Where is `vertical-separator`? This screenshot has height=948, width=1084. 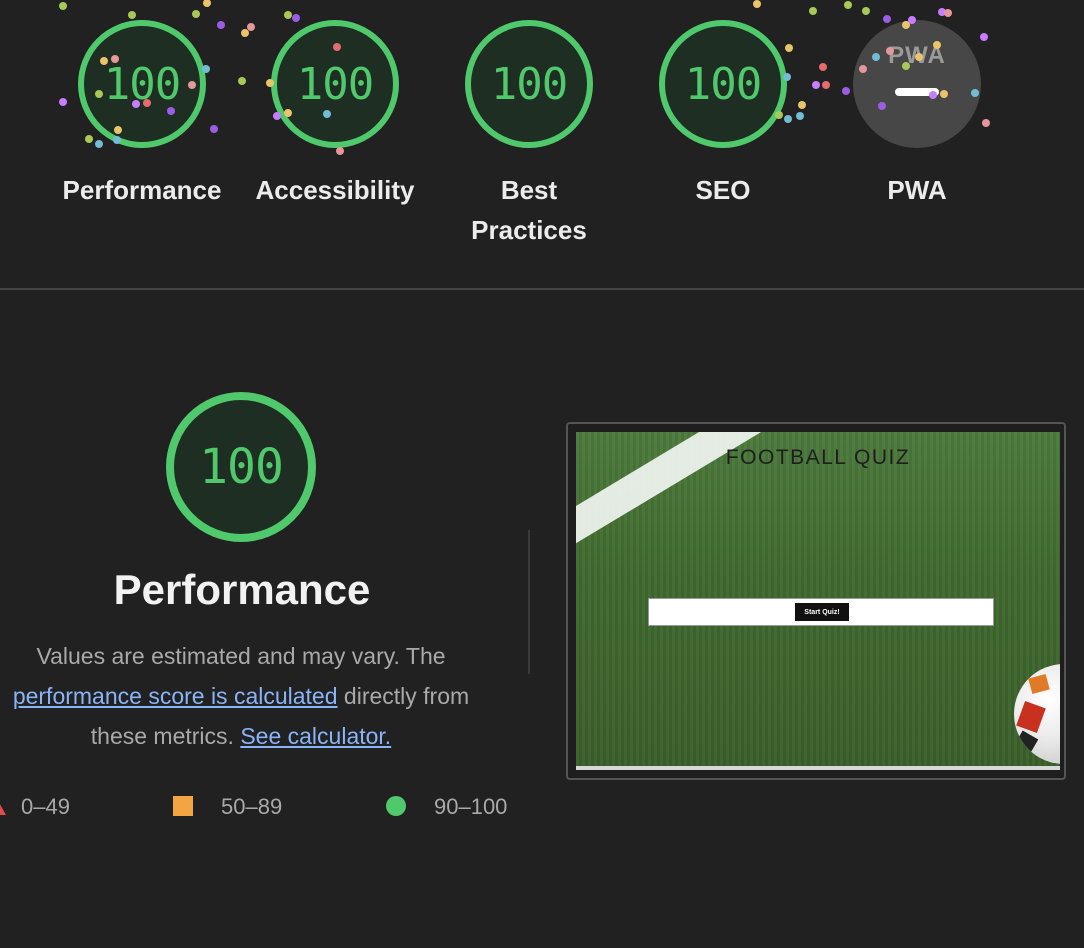
vertical-separator is located at coordinates (529, 602).